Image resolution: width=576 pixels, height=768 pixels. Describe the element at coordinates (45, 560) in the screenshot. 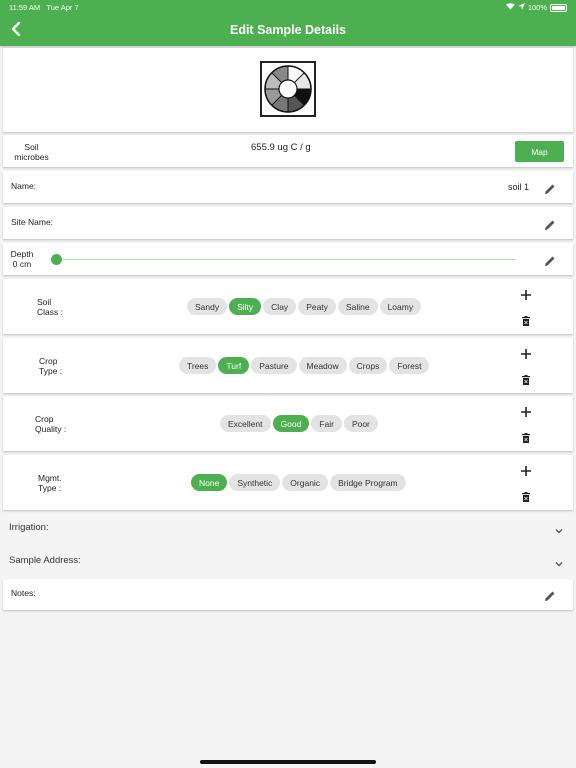

I see `sample-address-label: Sample Address:` at that location.